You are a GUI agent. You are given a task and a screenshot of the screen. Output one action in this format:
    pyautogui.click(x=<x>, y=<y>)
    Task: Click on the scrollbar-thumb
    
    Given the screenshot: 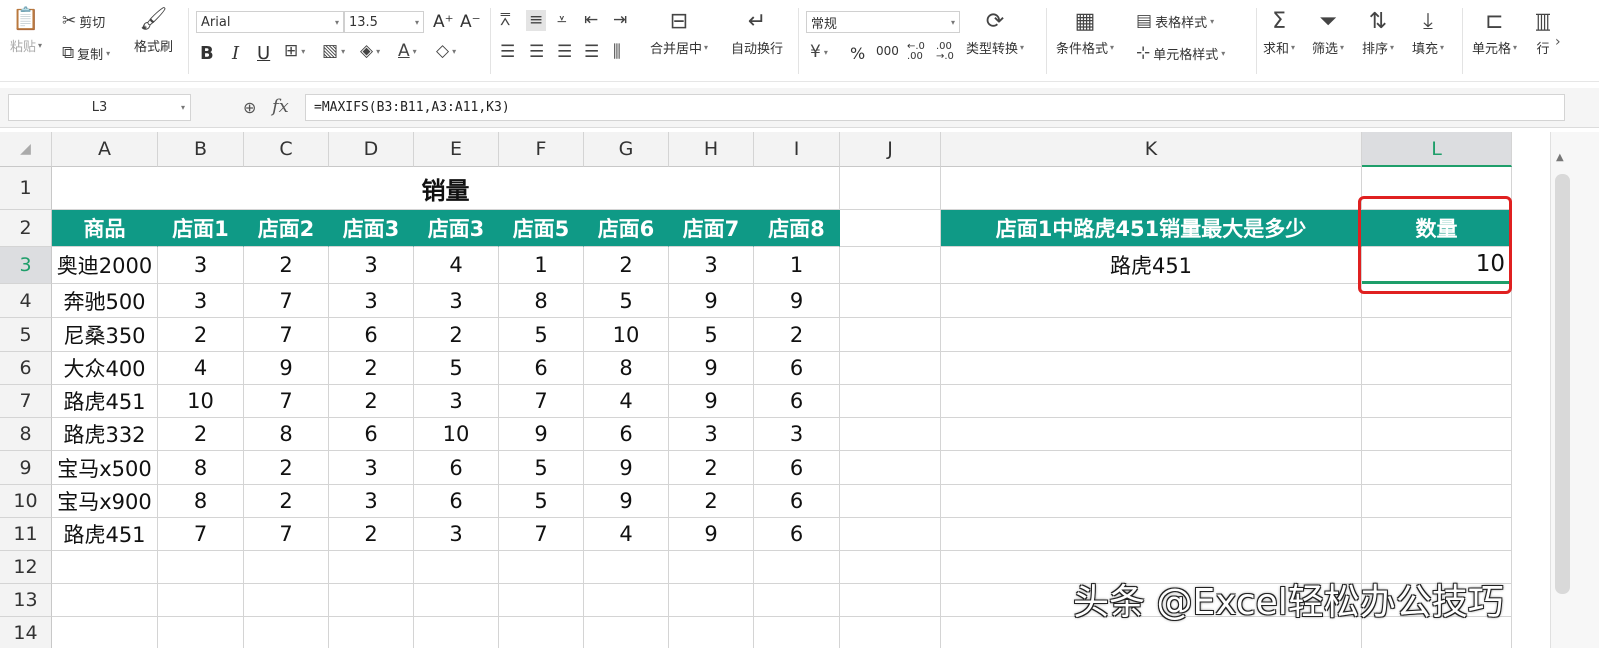 What is the action you would take?
    pyautogui.click(x=1562, y=384)
    